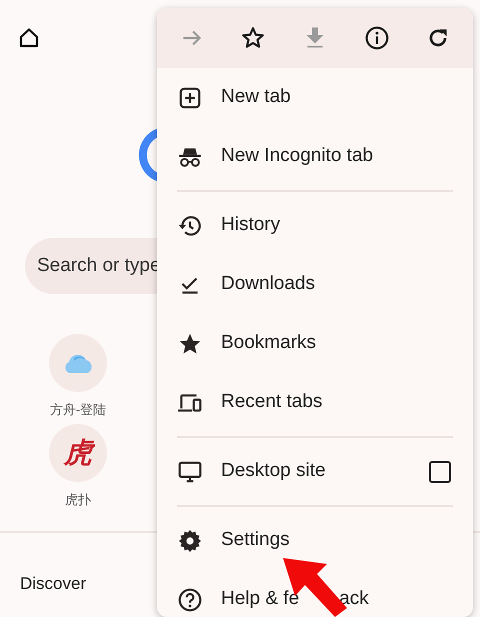 The height and width of the screenshot is (617, 480). I want to click on gear-icon, so click(190, 541).